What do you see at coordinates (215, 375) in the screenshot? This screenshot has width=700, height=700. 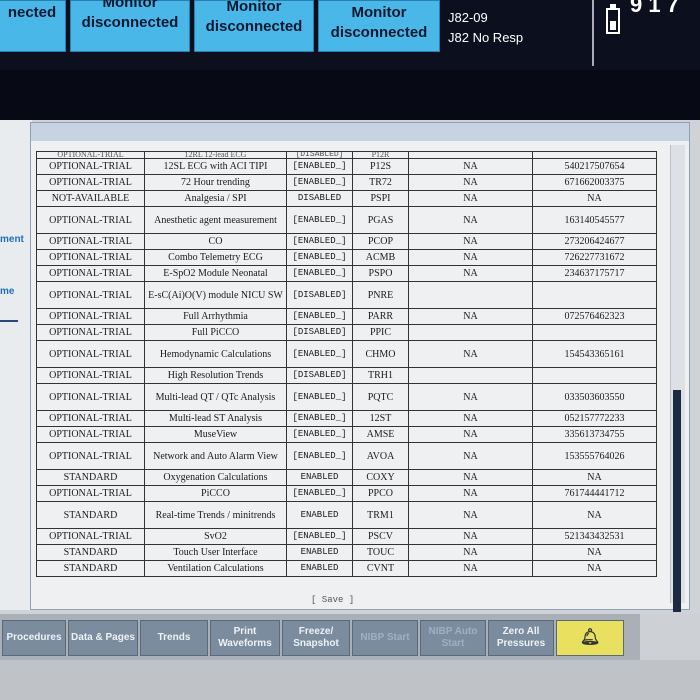 I see `option-name-cell: High Resolution Trends` at bounding box center [215, 375].